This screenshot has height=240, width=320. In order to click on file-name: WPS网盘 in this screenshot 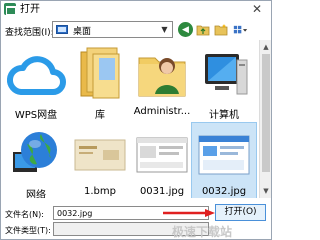, I will do `click(36, 115)`.